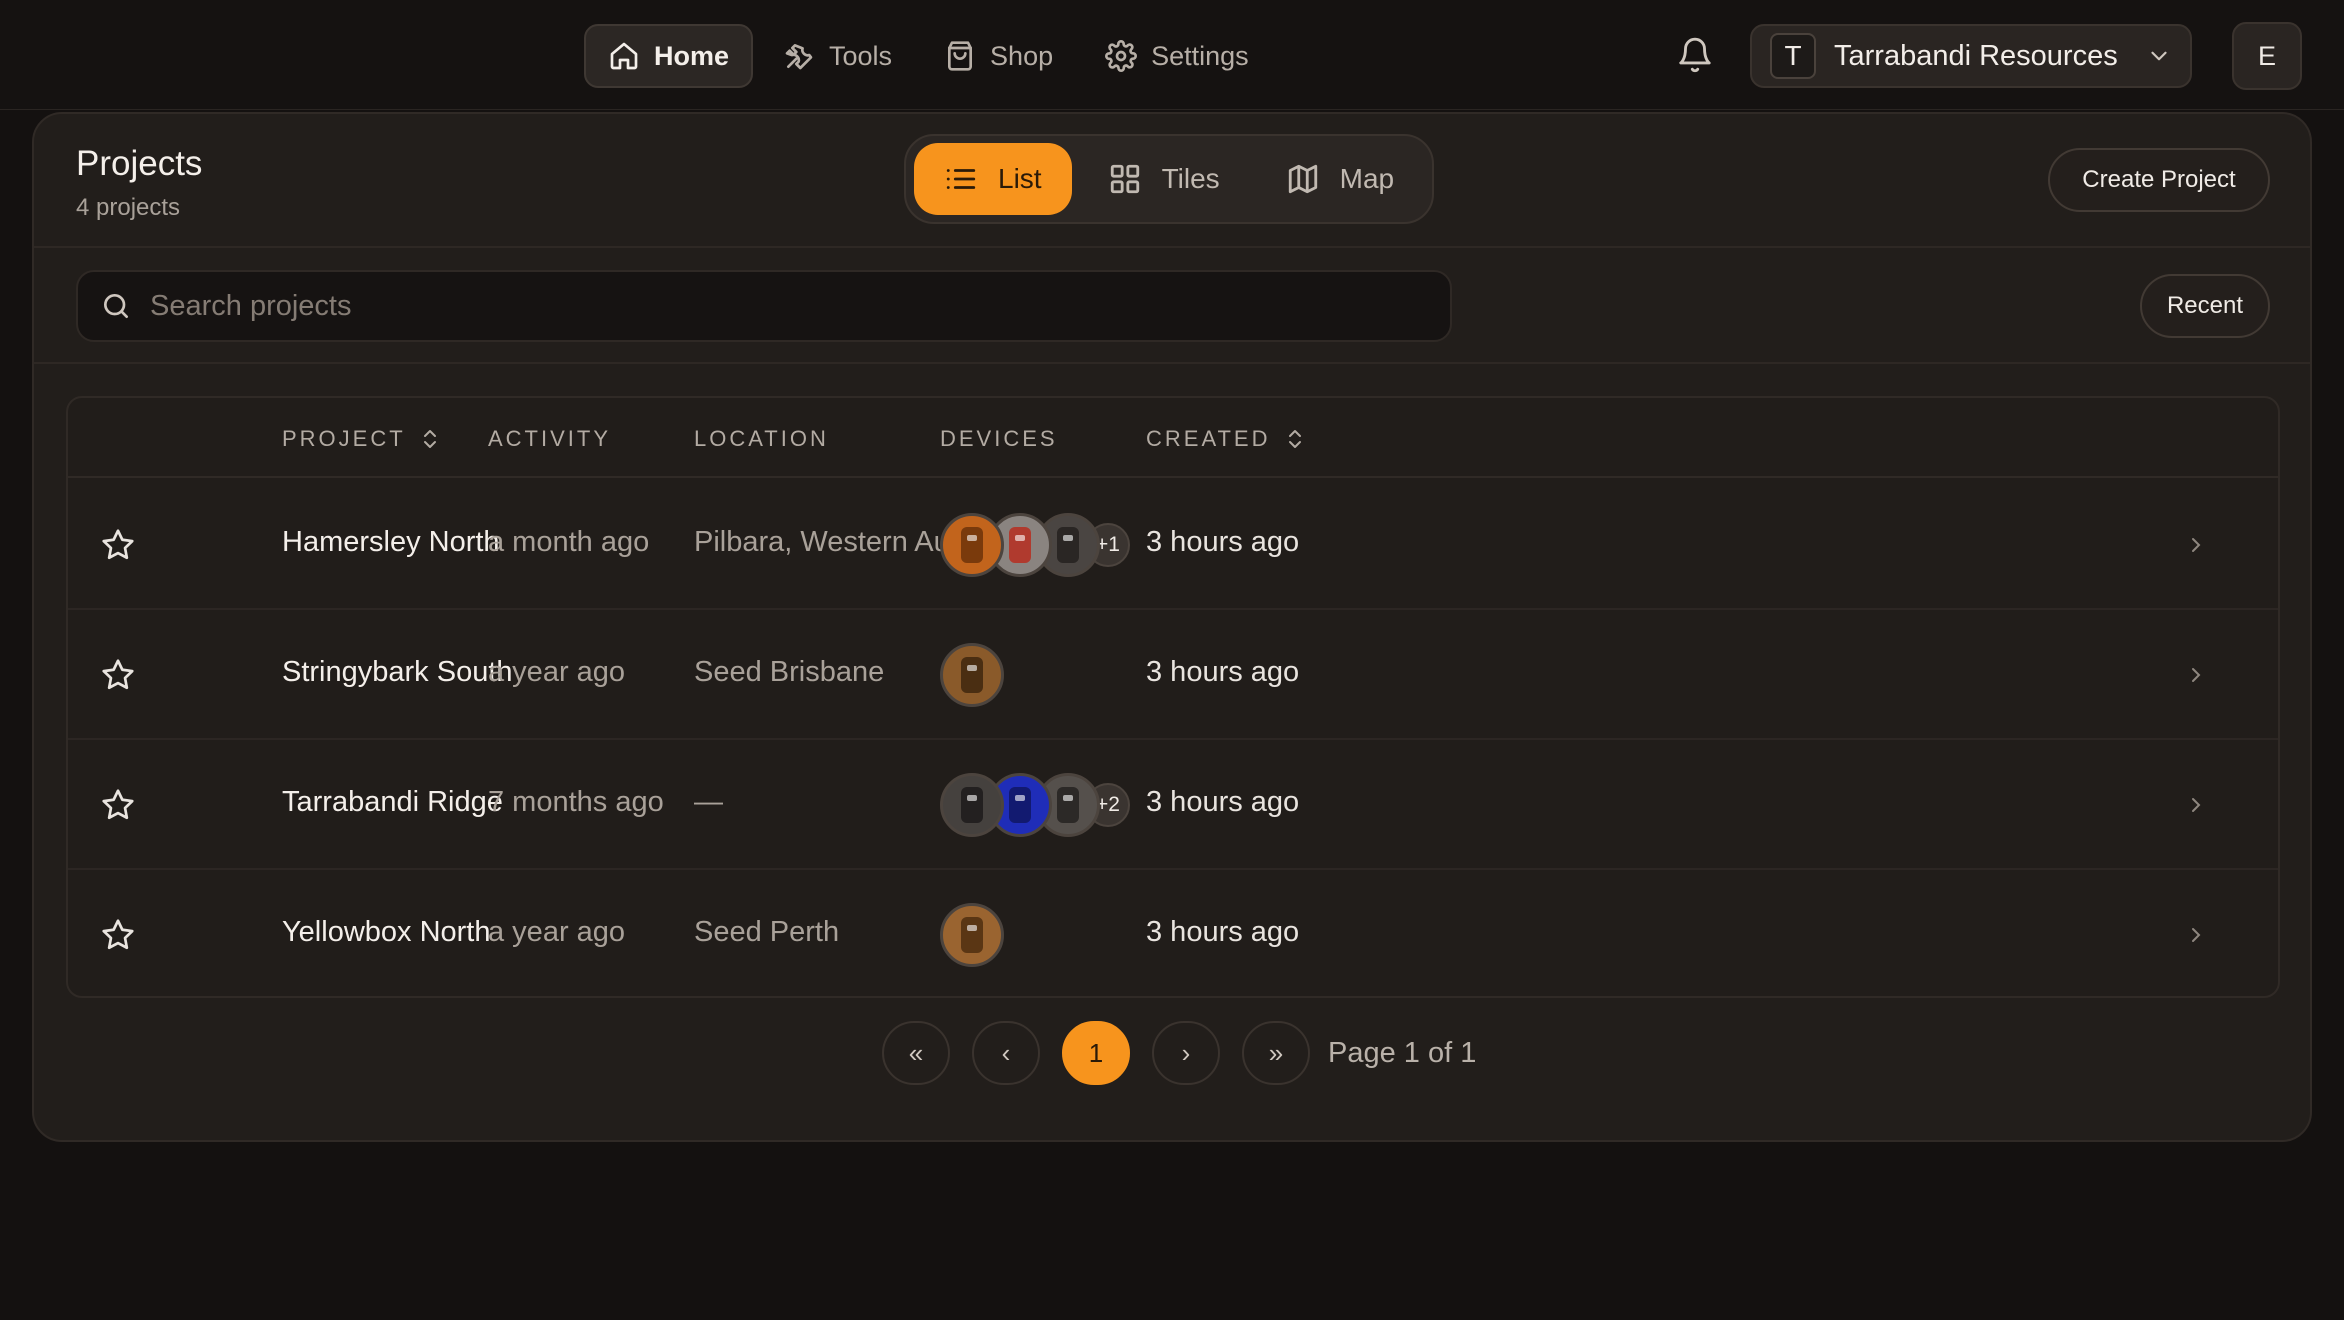 The width and height of the screenshot is (2344, 1320). I want to click on prev-page-button: ‹, so click(1006, 1053).